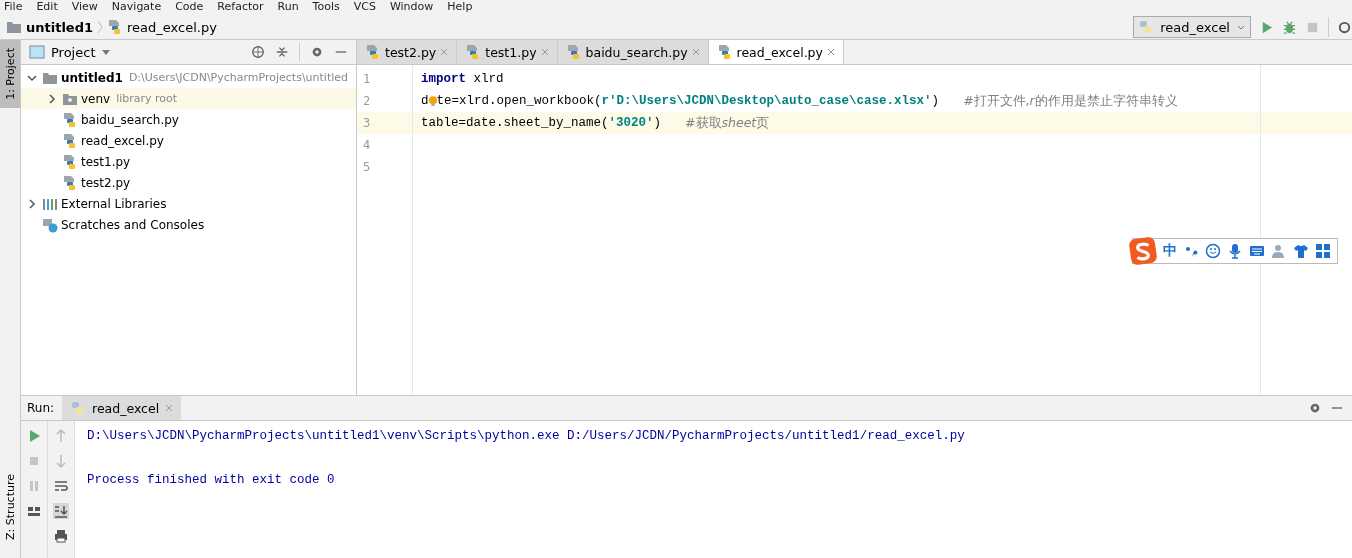 This screenshot has height=558, width=1352. I want to click on menu-item: Tools, so click(326, 7).